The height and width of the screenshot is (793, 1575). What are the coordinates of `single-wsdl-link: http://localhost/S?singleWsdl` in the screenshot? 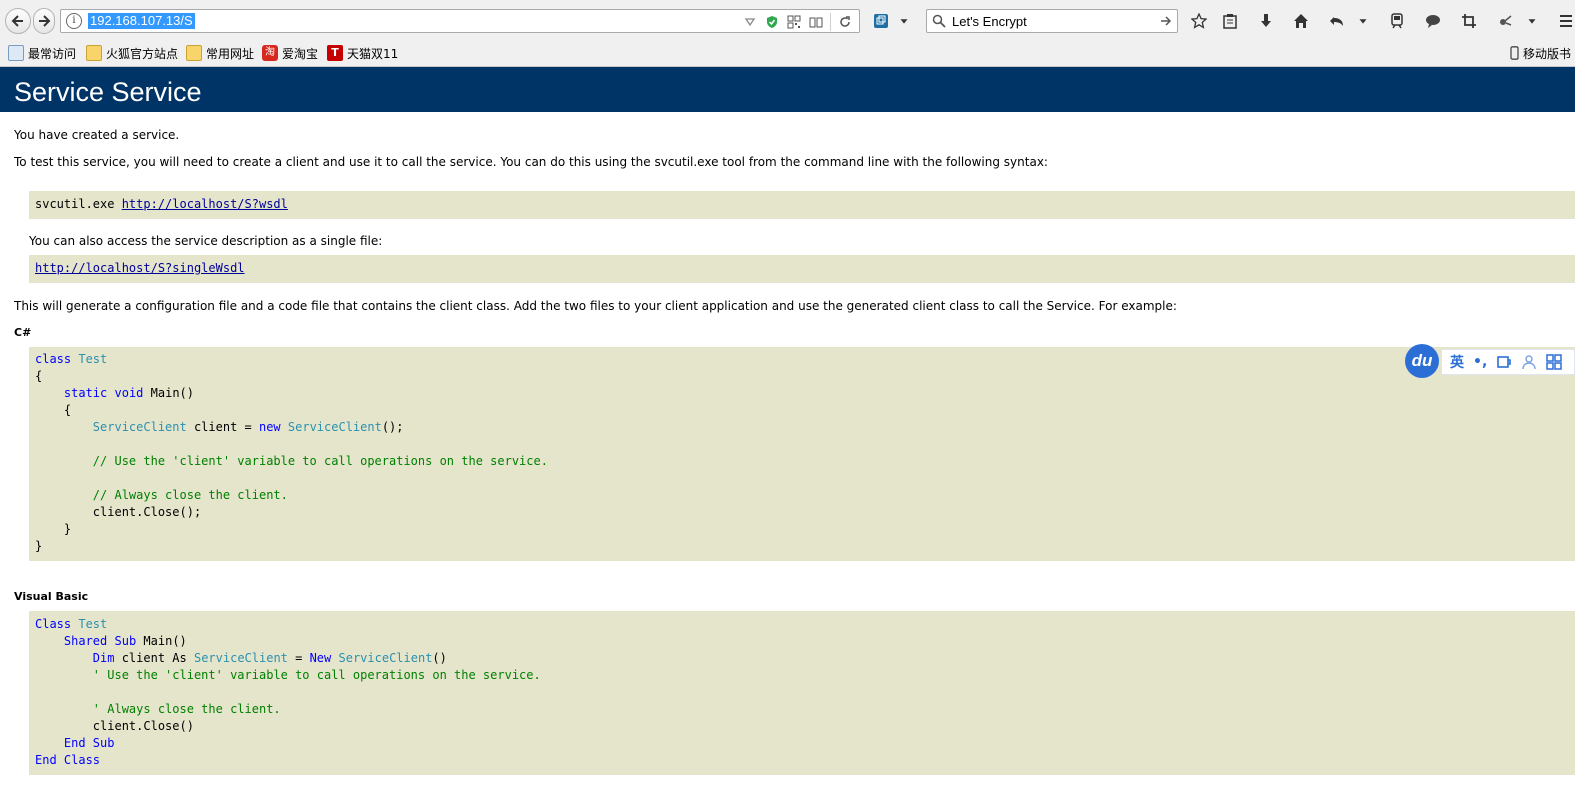 It's located at (140, 268).